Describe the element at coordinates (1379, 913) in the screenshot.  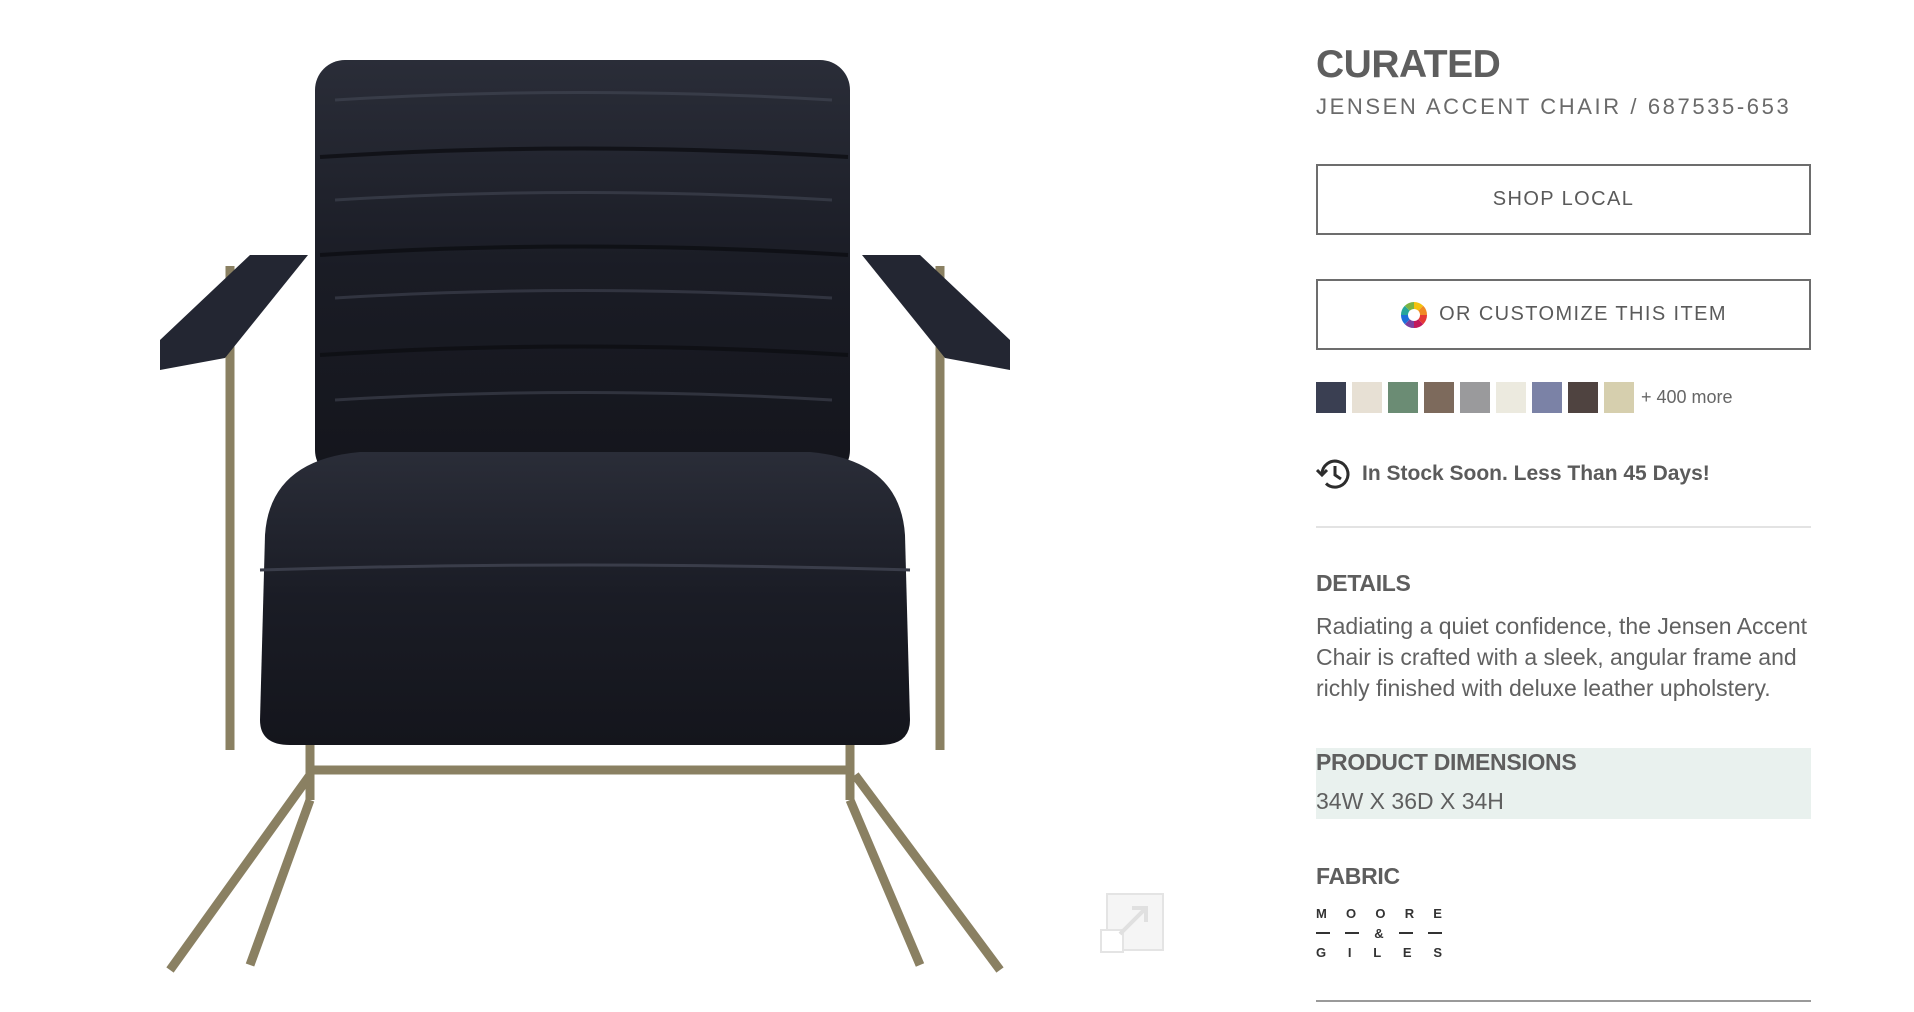
I see `logo-top-row: M O O R E` at that location.